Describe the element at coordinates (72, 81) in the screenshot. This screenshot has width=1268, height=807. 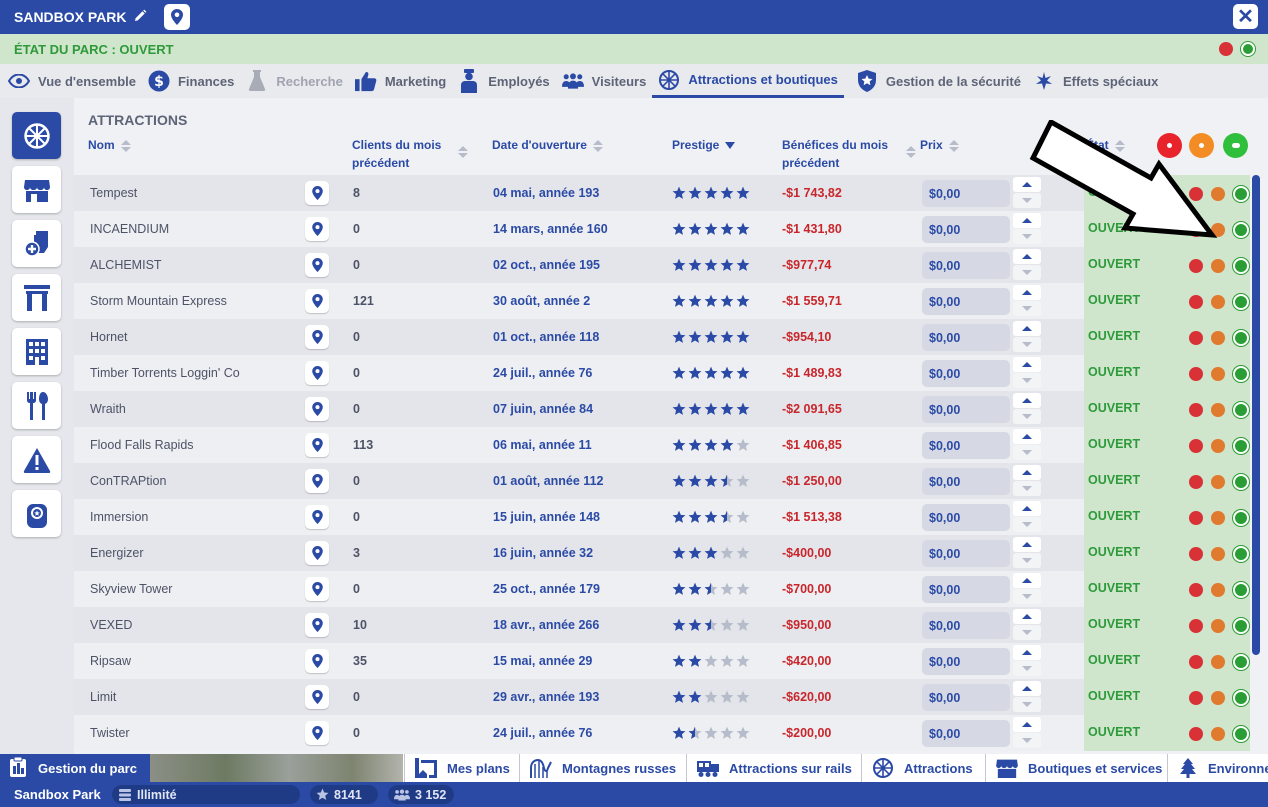
I see `tab-overview: Vue d'ensemble` at that location.